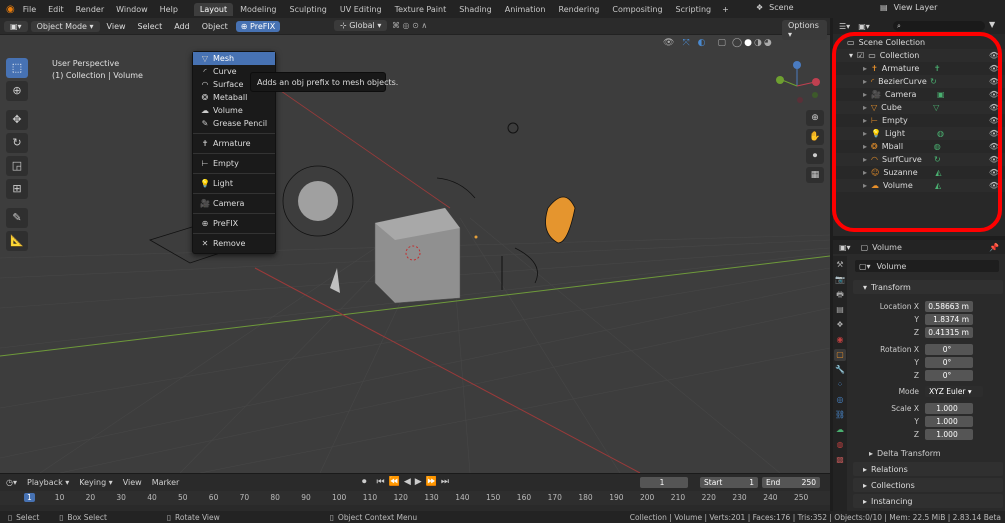 This screenshot has height=523, width=1005. What do you see at coordinates (768, 43) in the screenshot?
I see `rendered-shading-icon: ◕` at bounding box center [768, 43].